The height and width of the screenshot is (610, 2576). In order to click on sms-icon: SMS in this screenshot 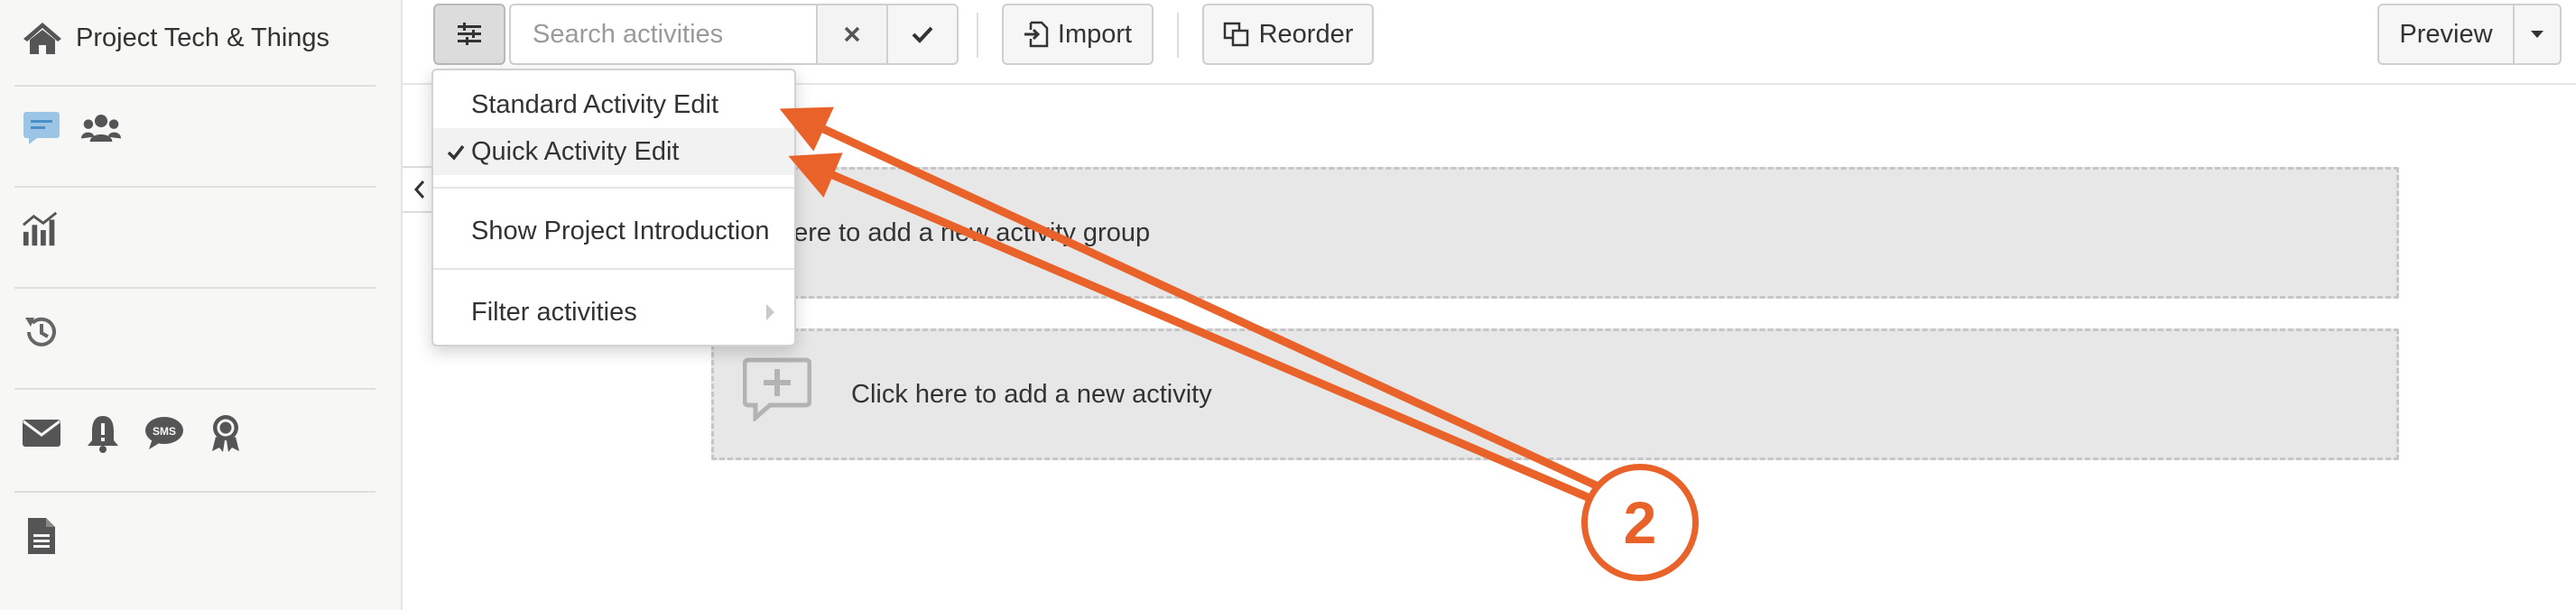, I will do `click(164, 433)`.